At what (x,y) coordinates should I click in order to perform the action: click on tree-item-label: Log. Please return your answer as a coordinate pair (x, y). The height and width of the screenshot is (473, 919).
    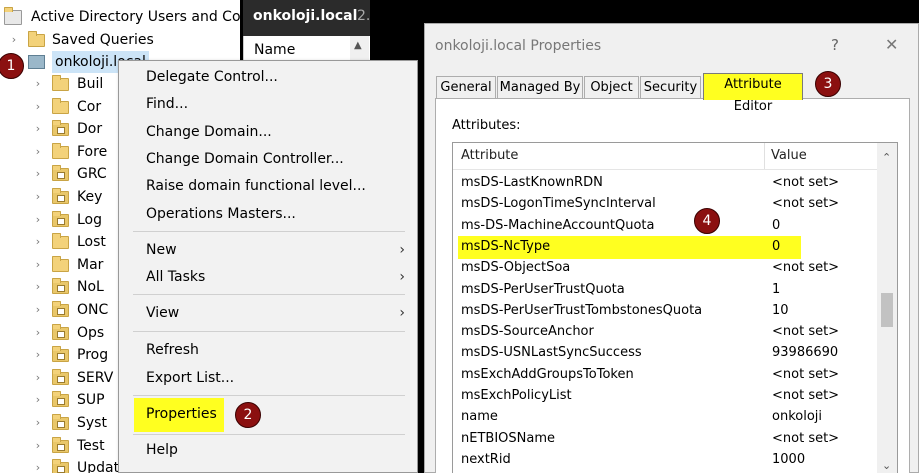
    Looking at the image, I should click on (90, 219).